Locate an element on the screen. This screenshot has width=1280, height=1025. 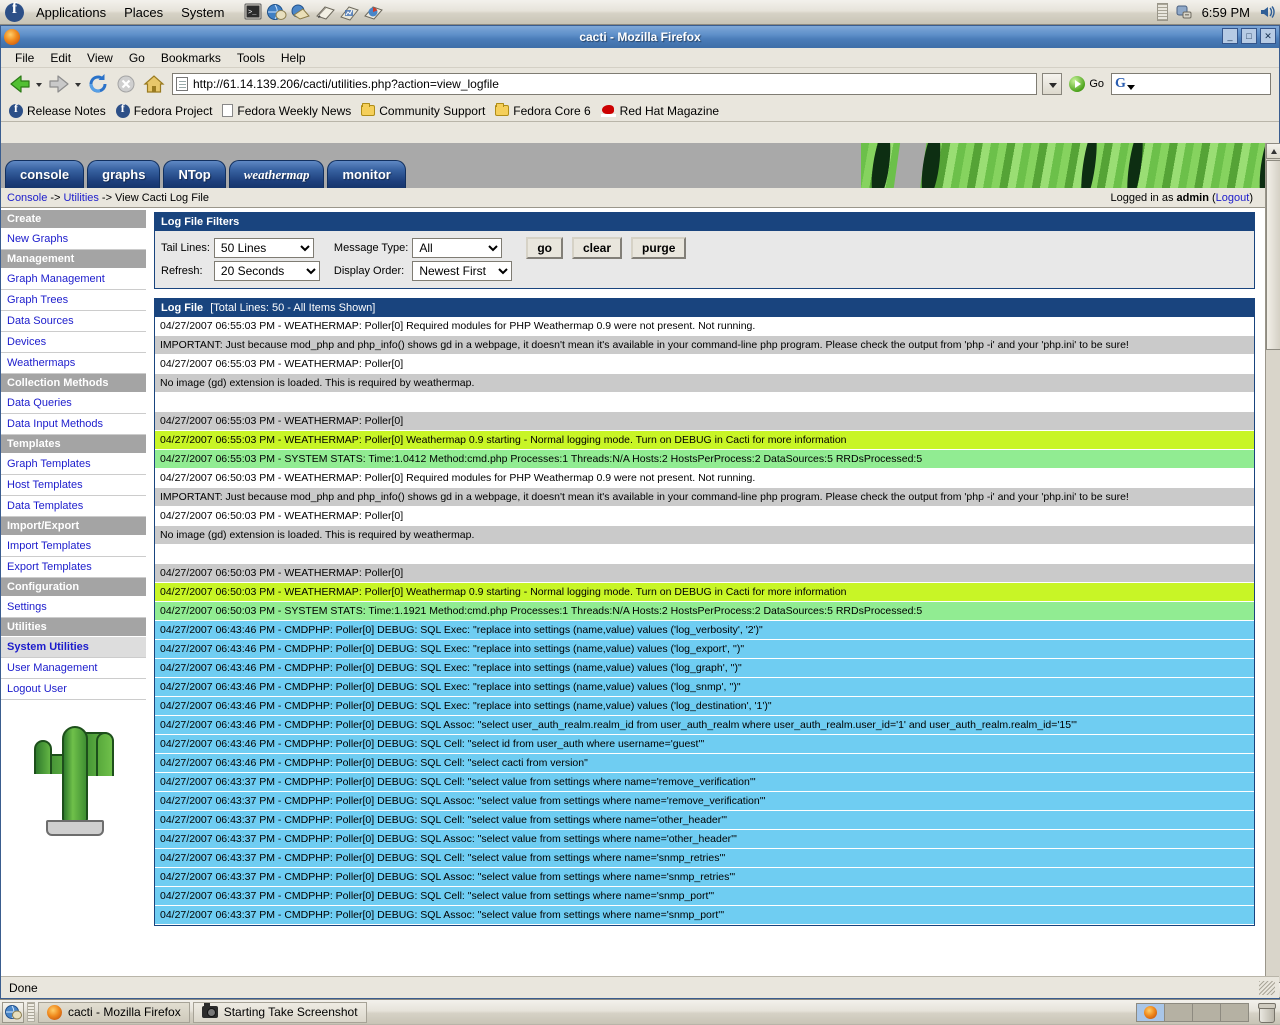
bookmark-community-support: Community Support is located at coordinates (423, 111).